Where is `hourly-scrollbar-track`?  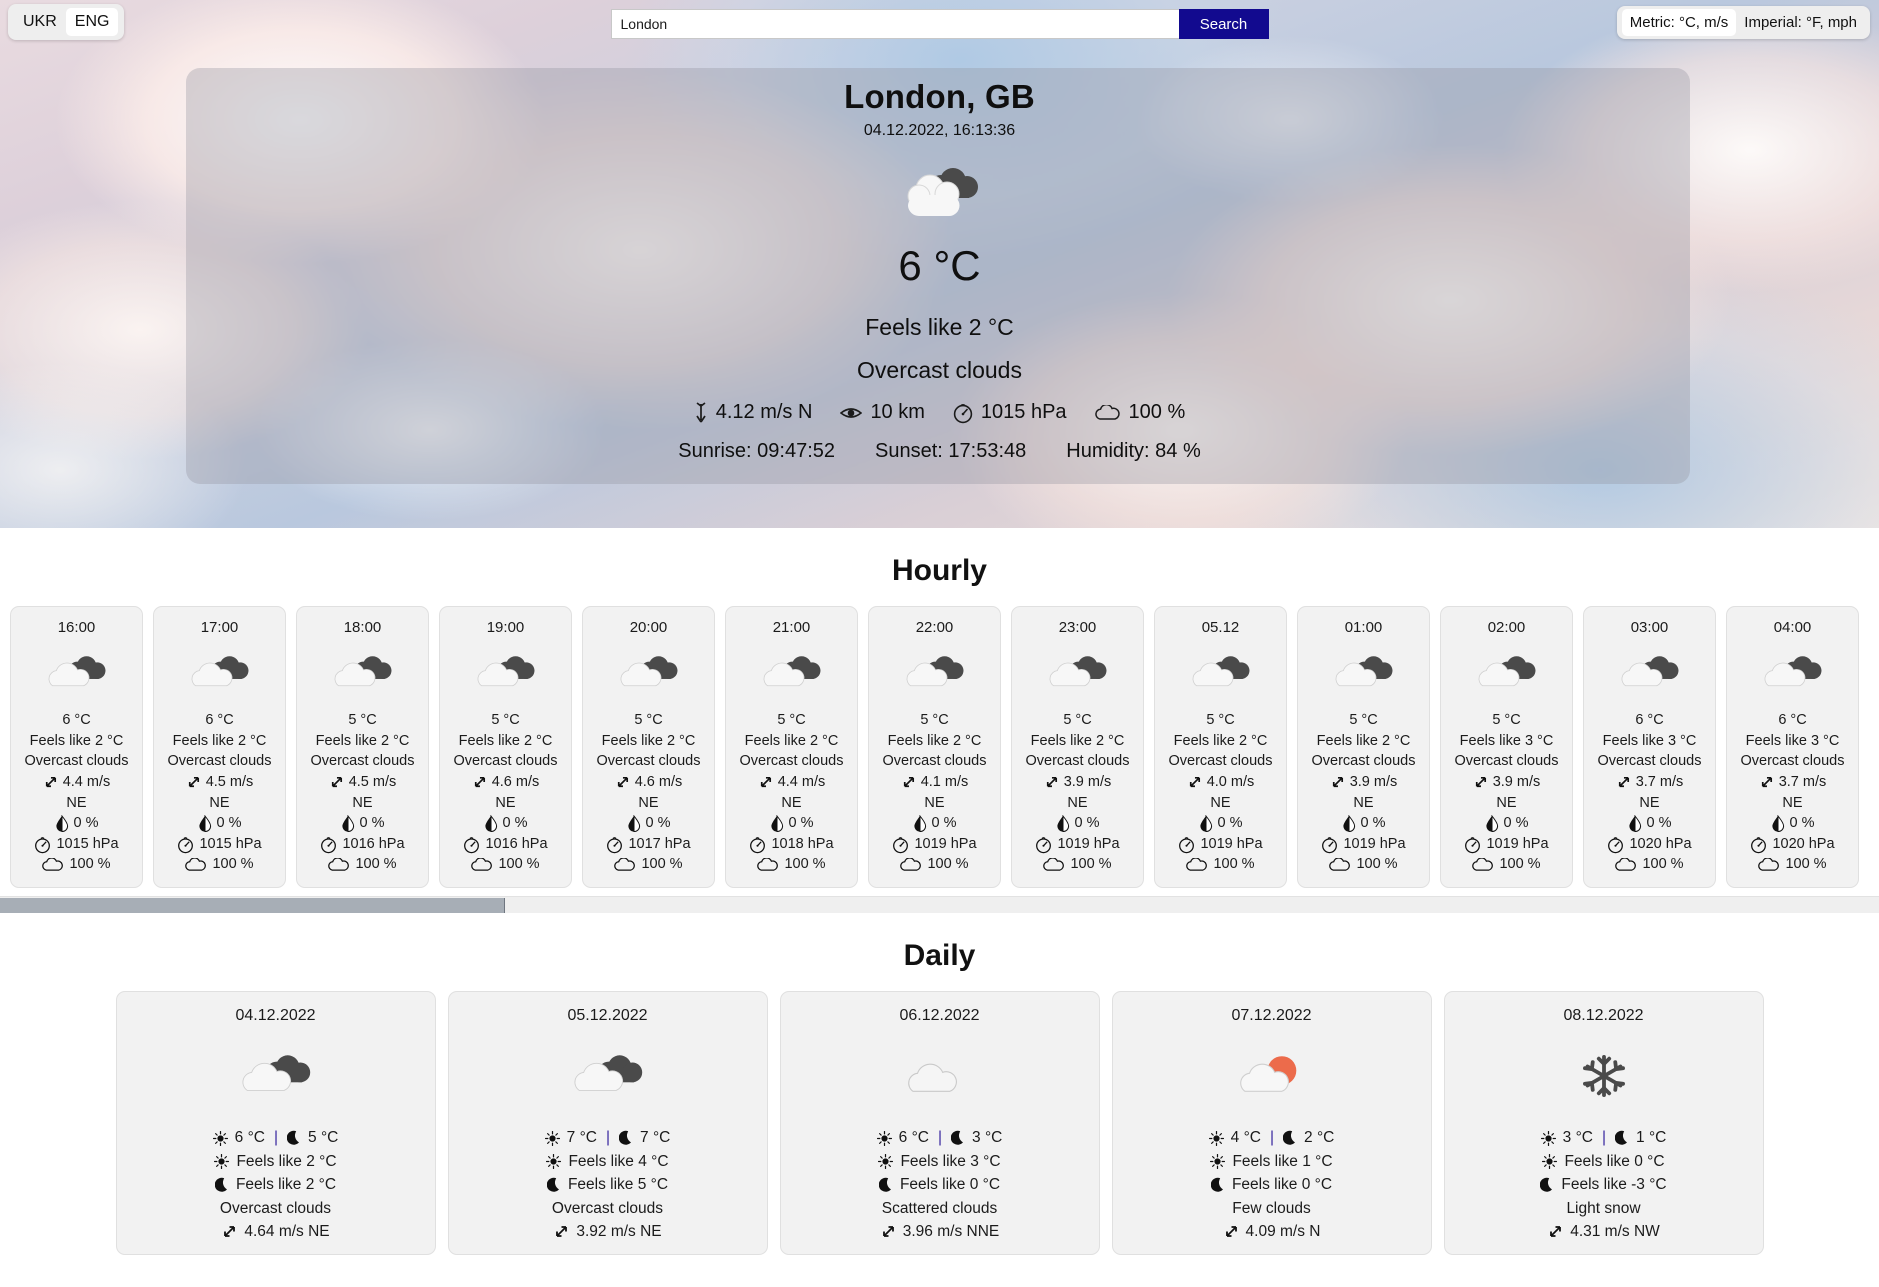
hourly-scrollbar-track is located at coordinates (939, 904).